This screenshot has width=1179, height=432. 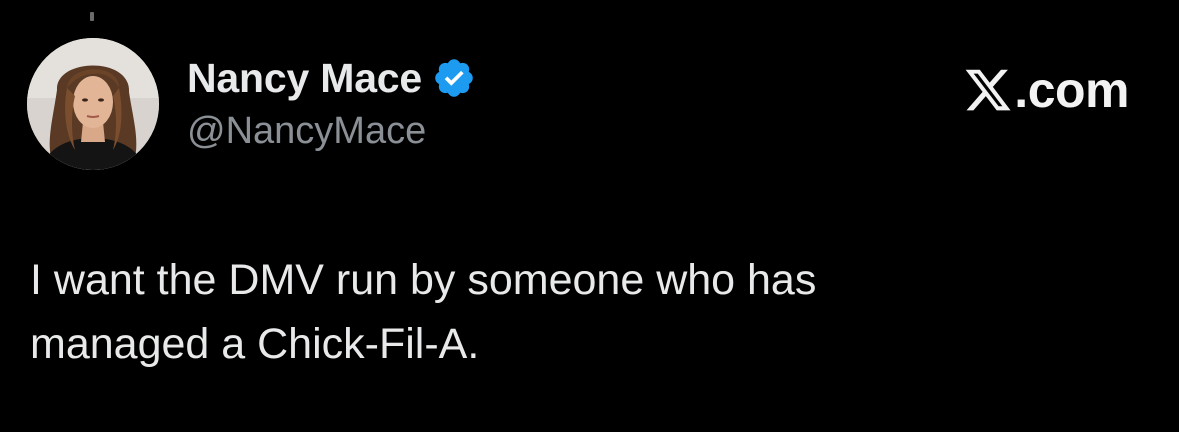 What do you see at coordinates (92, 16) in the screenshot?
I see `scroll-indicator` at bounding box center [92, 16].